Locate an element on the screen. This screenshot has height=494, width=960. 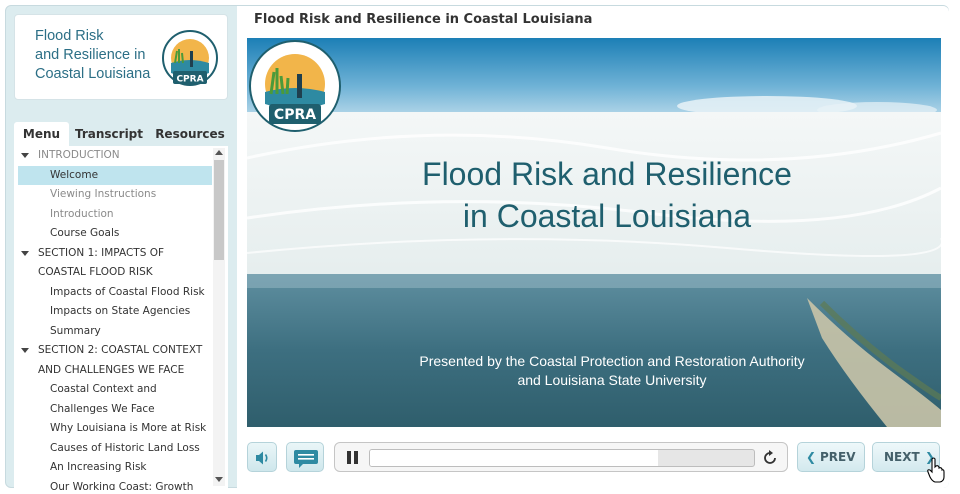
menu-item: Why Louisiana is More at Risk is located at coordinates (113, 429).